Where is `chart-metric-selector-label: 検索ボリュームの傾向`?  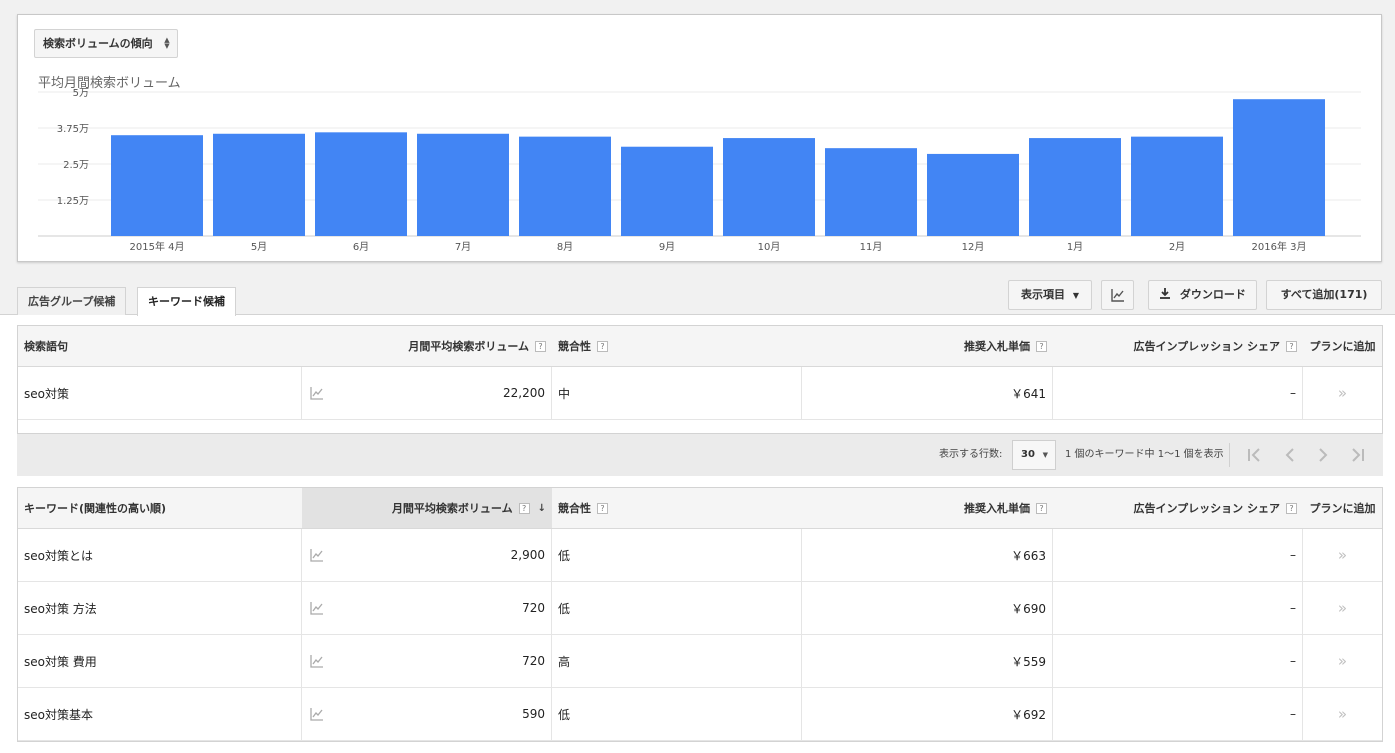 chart-metric-selector-label: 検索ボリュームの傾向 is located at coordinates (98, 43).